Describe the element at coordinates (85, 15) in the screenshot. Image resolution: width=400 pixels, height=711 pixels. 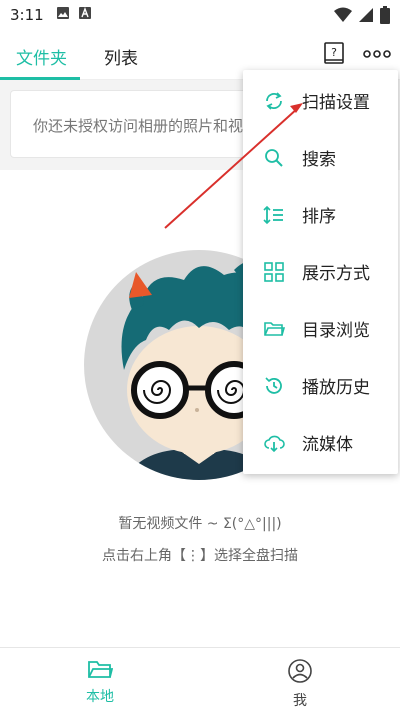
I see `notification-a-icon` at that location.